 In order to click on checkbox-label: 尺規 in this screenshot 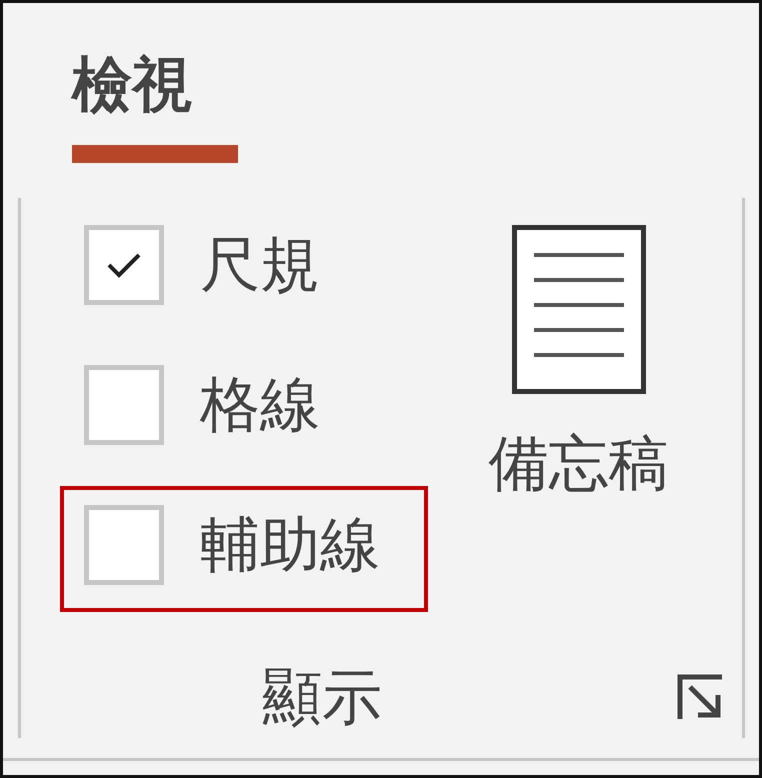, I will do `click(260, 265)`.